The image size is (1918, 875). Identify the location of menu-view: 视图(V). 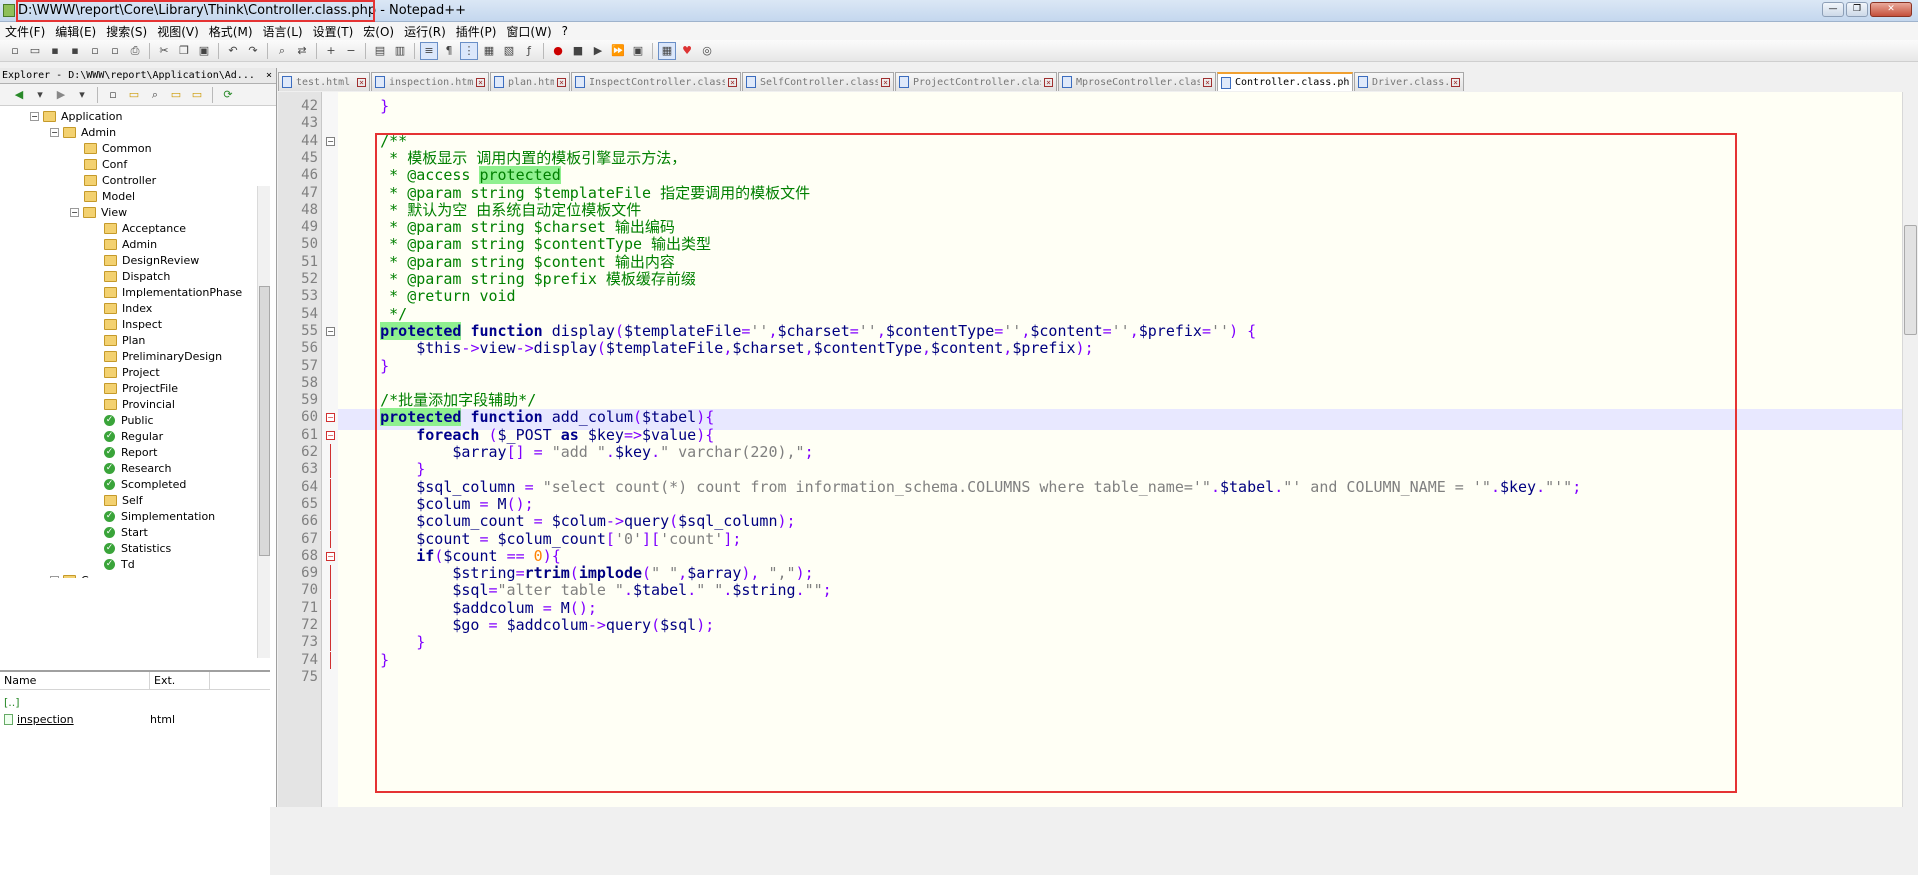
(178, 31).